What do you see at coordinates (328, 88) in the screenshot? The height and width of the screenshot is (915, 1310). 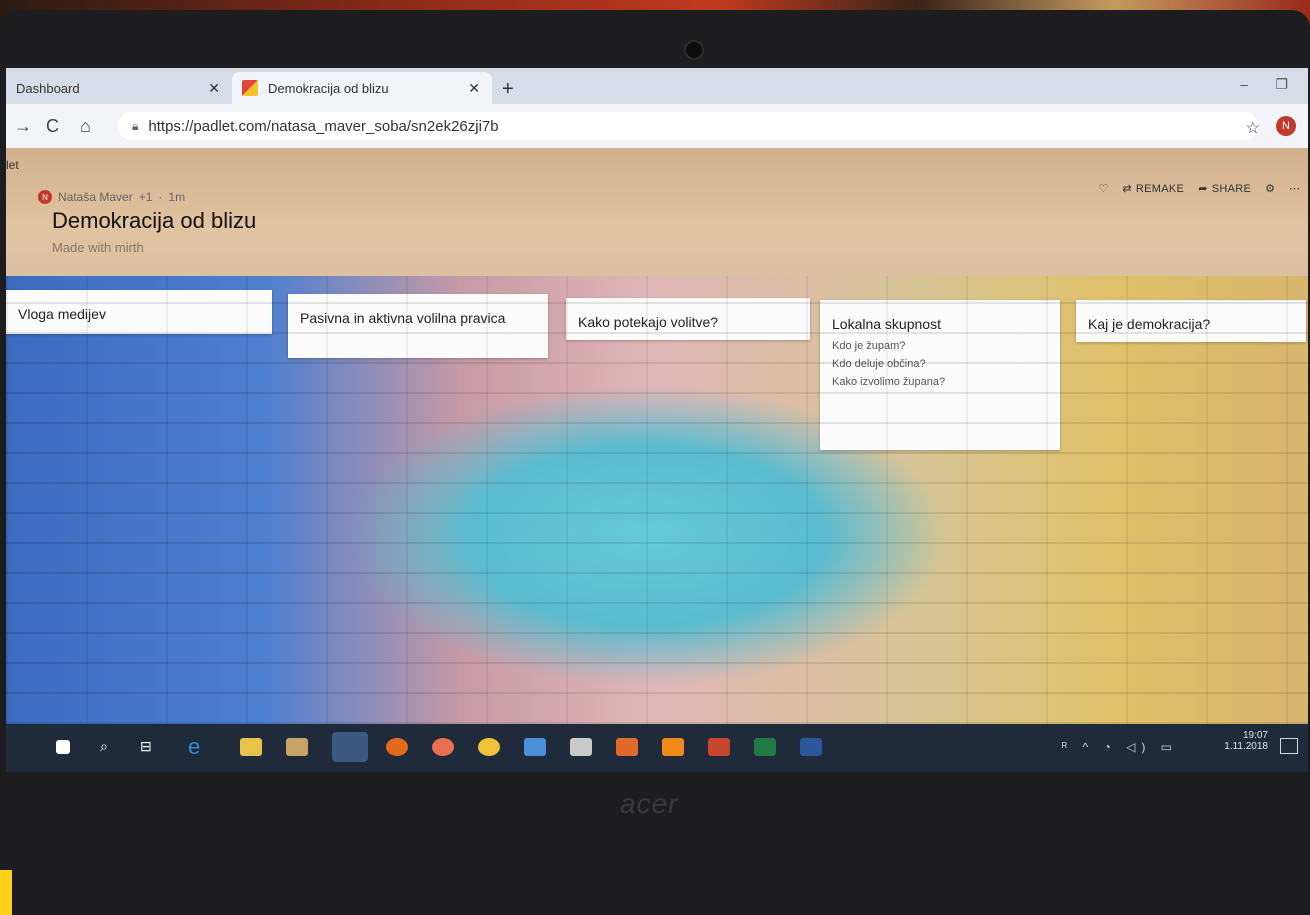 I see `tab-label: Demokracija od blizu` at bounding box center [328, 88].